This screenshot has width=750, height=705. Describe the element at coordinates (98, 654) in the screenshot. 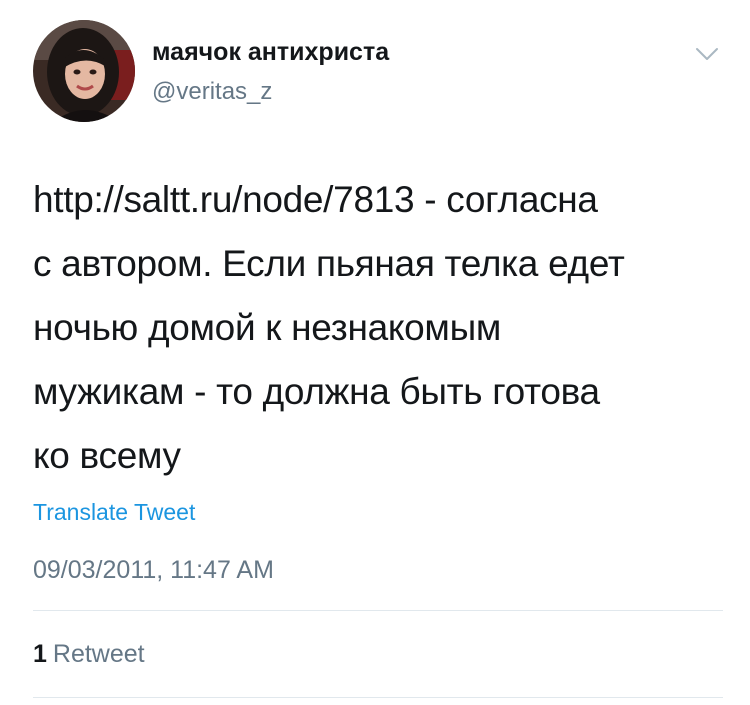

I see `retweet-label: Retweet` at that location.